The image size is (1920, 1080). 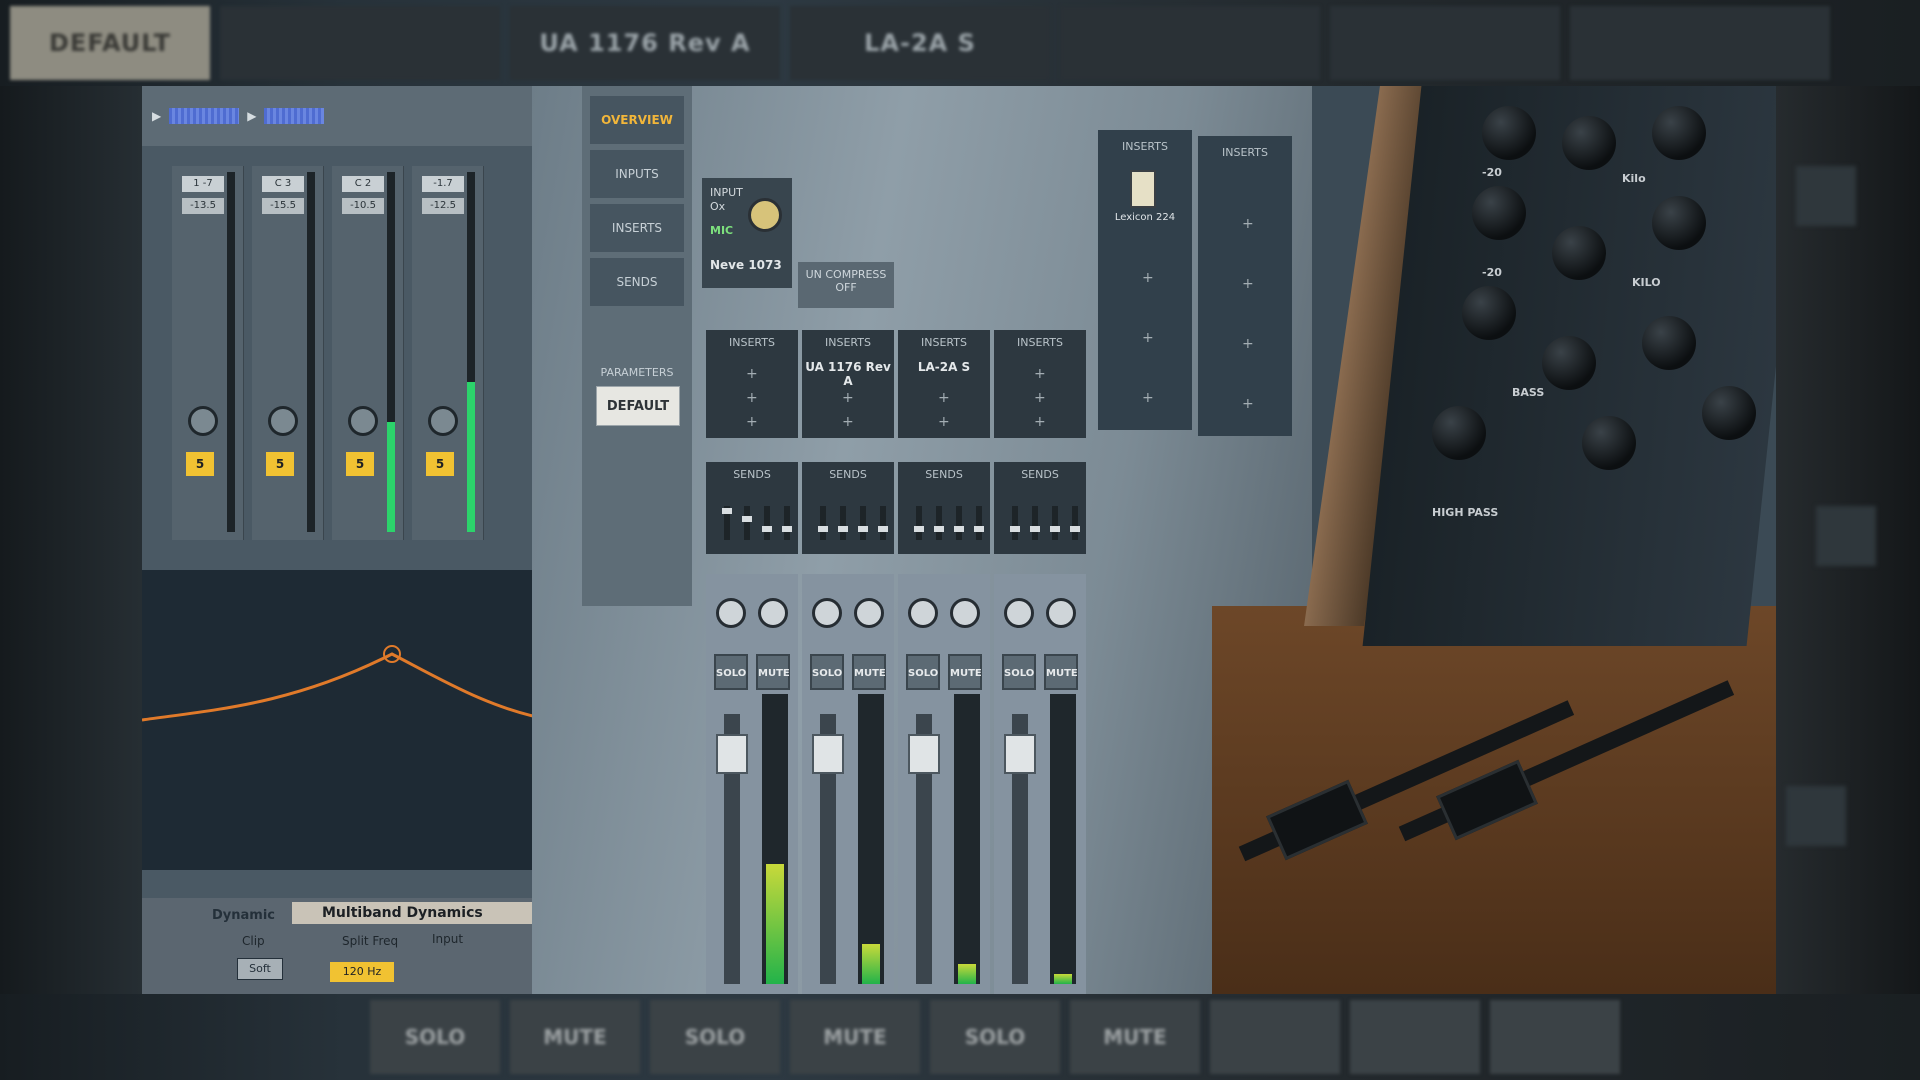 What do you see at coordinates (443, 184) in the screenshot?
I see `channel-name: -1.7` at bounding box center [443, 184].